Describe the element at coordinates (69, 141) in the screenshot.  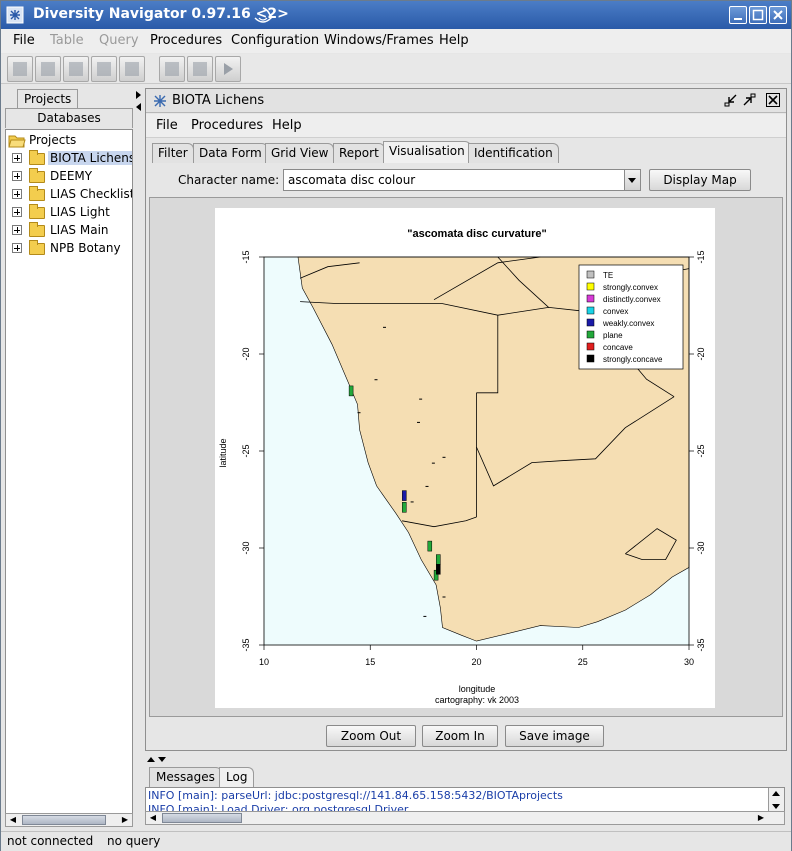
I see `tree-root: Projects` at that location.